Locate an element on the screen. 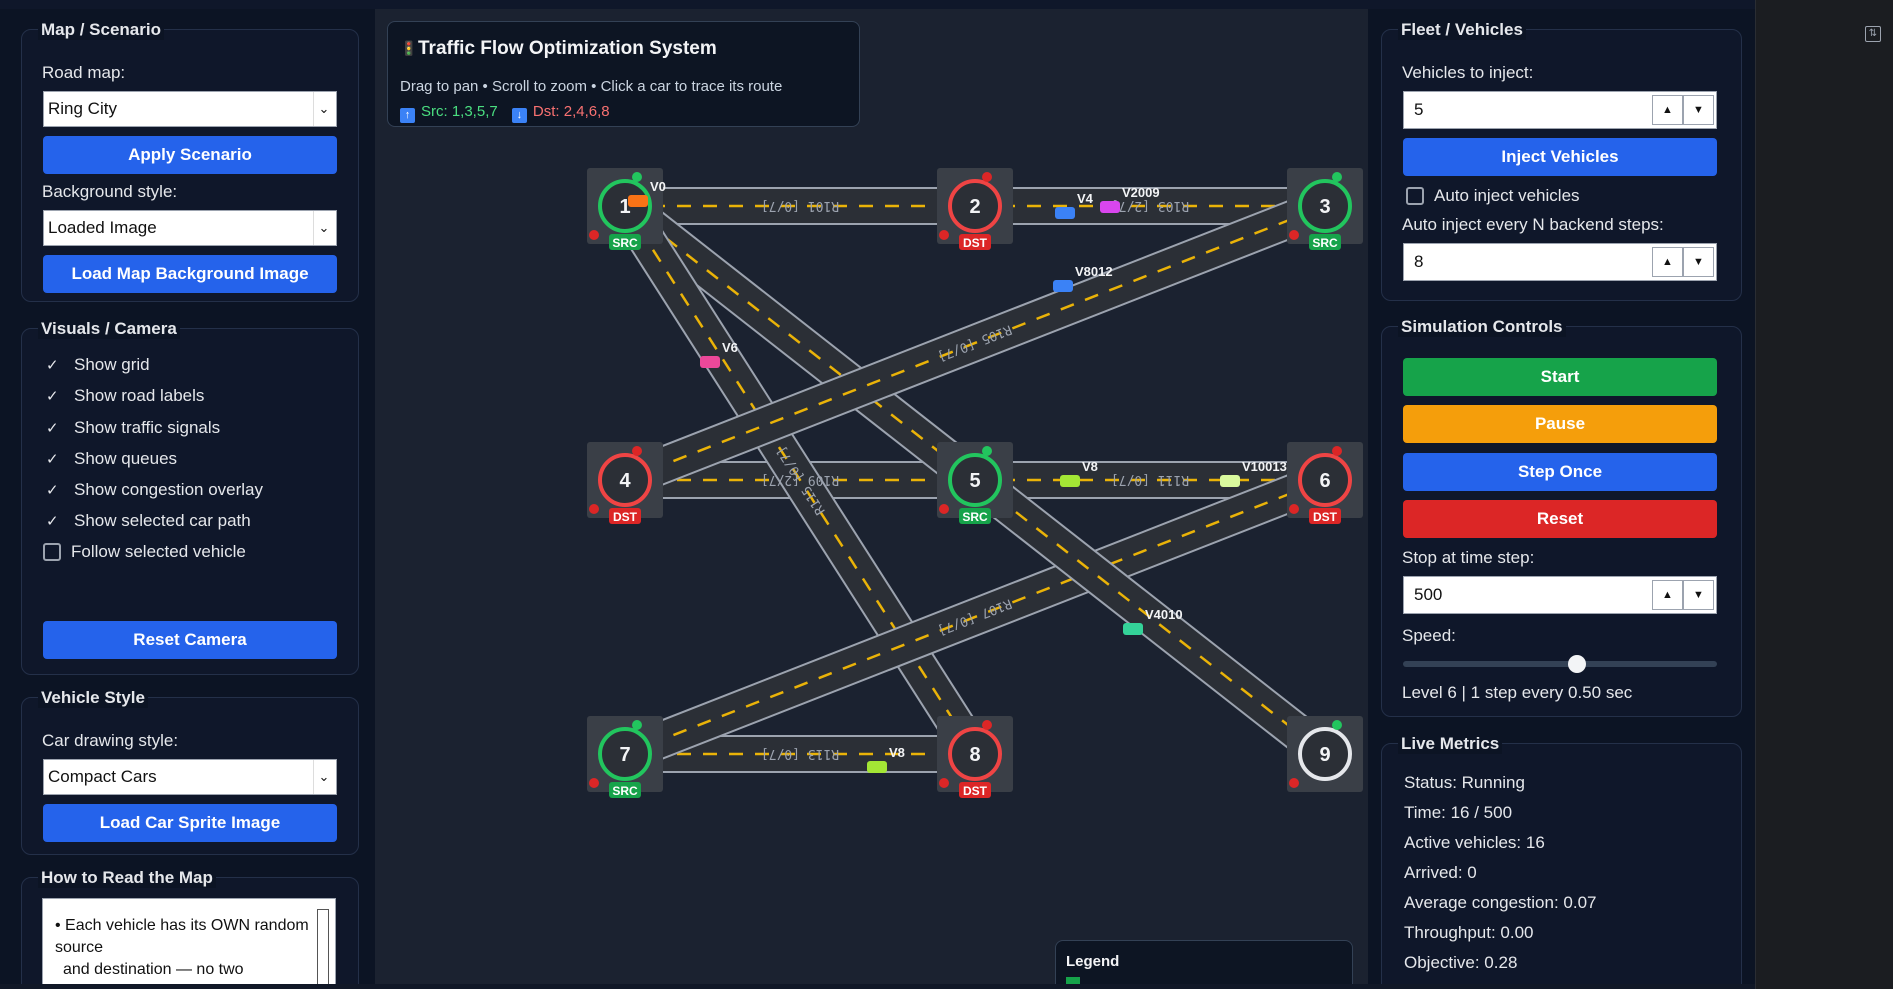 The image size is (1893, 989). background-style-value: Loaded Image is located at coordinates (102, 227).